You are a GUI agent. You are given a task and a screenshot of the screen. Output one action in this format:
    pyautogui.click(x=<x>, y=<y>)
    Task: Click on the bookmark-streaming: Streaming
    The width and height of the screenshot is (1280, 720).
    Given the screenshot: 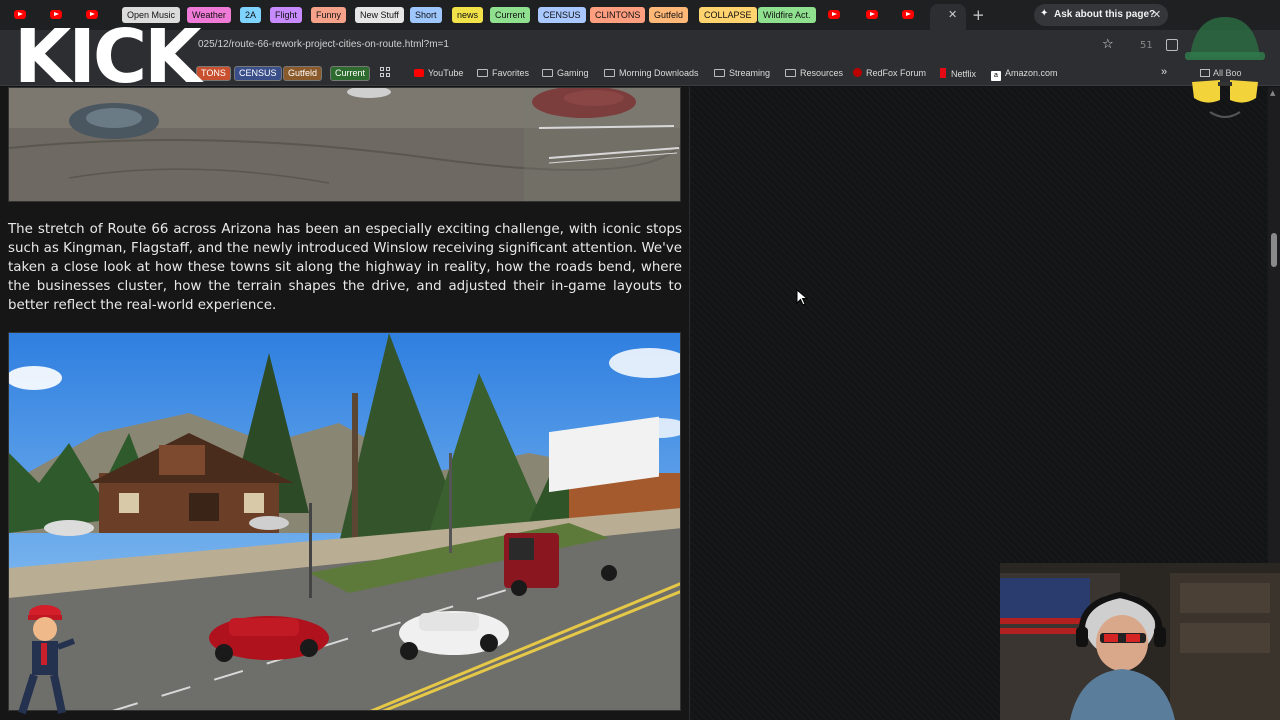 What is the action you would take?
    pyautogui.click(x=742, y=73)
    